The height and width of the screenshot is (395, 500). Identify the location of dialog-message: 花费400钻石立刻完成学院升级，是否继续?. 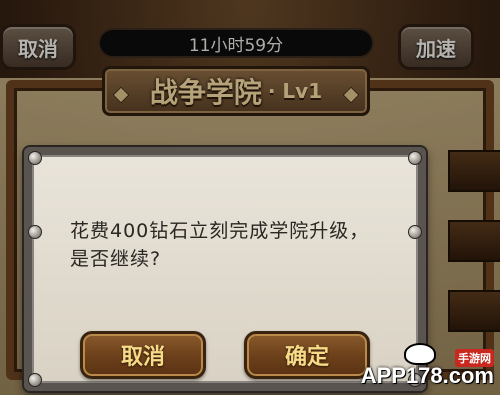
(220, 245).